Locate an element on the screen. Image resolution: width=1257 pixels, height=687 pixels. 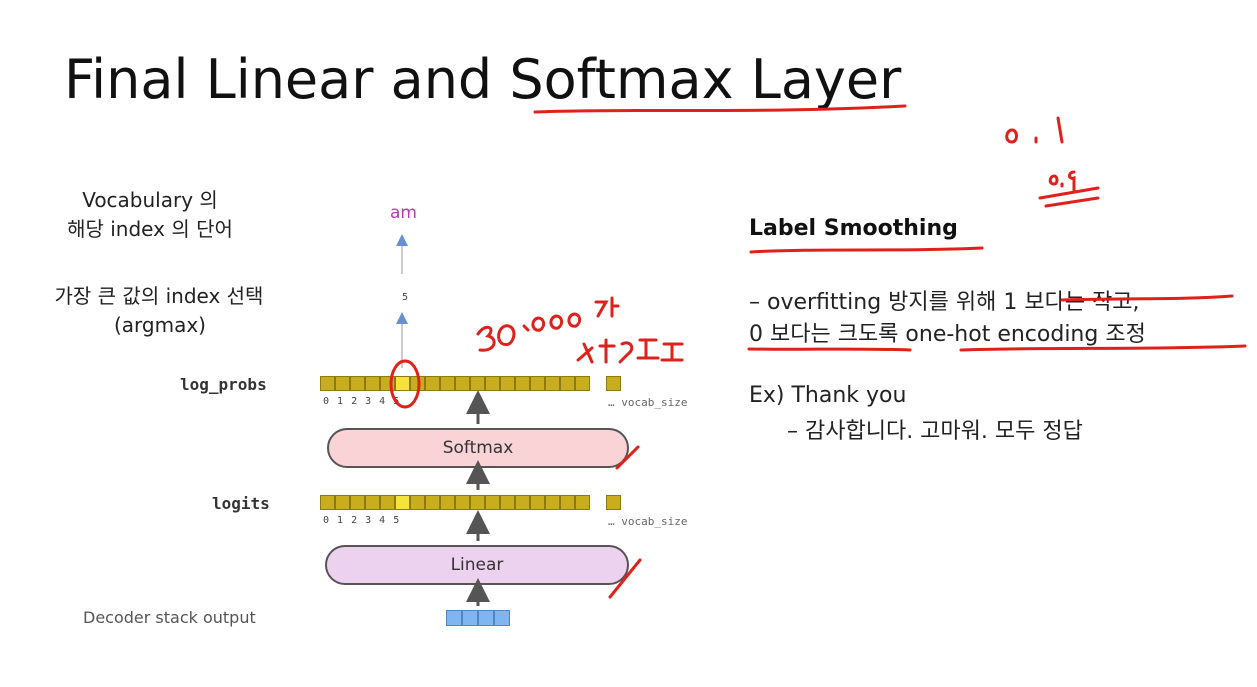
logits-vector is located at coordinates (470, 502).